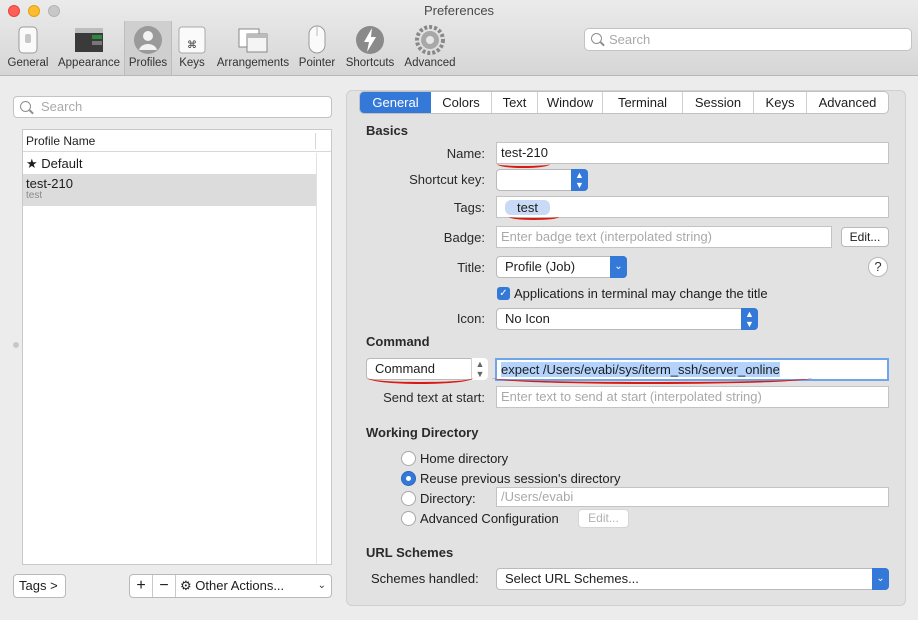 This screenshot has width=918, height=620. What do you see at coordinates (387, 130) in the screenshot?
I see `basics-heading: Basics` at bounding box center [387, 130].